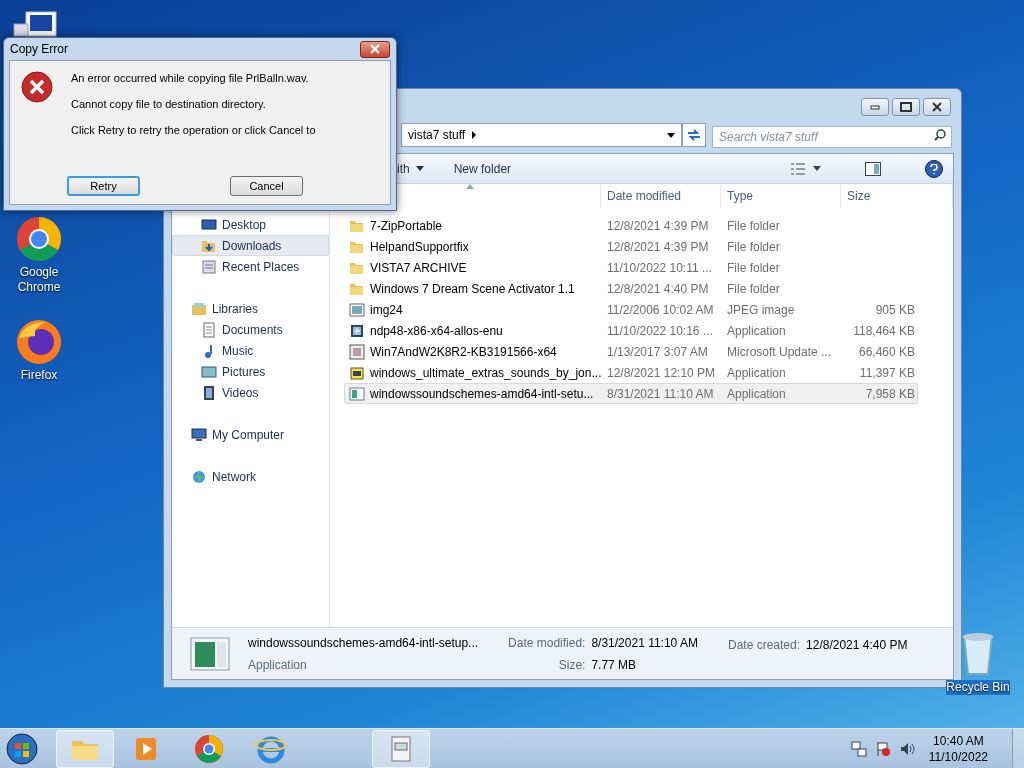 The height and width of the screenshot is (768, 1024). I want to click on breadcrumb-item: vista7 stuff, so click(437, 135).